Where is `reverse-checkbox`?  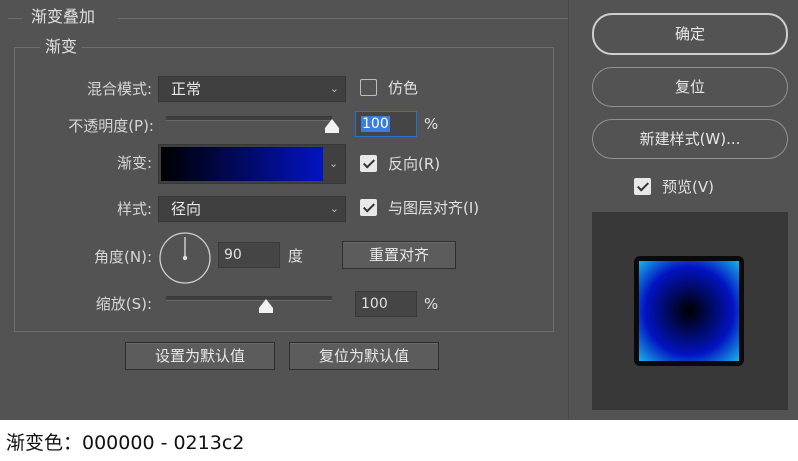 reverse-checkbox is located at coordinates (368, 163).